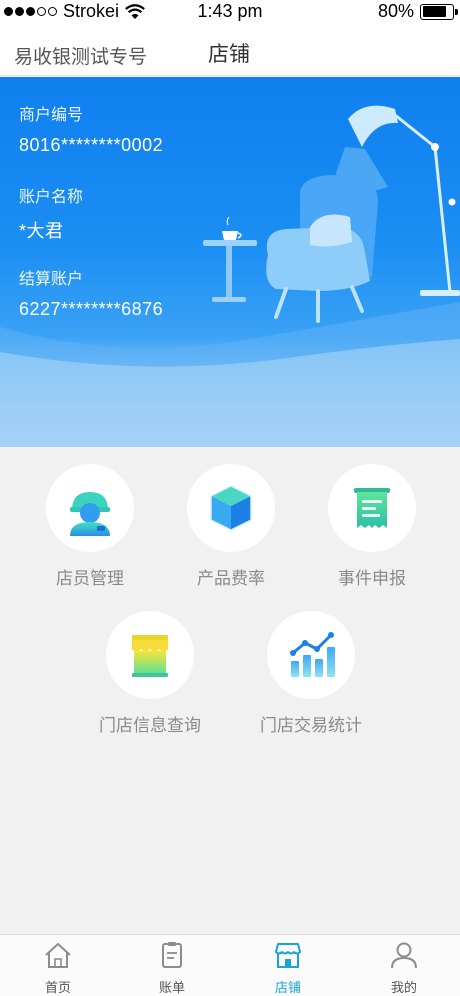 The height and width of the screenshot is (996, 460). What do you see at coordinates (171, 987) in the screenshot?
I see `tab-bill-label: 账单` at bounding box center [171, 987].